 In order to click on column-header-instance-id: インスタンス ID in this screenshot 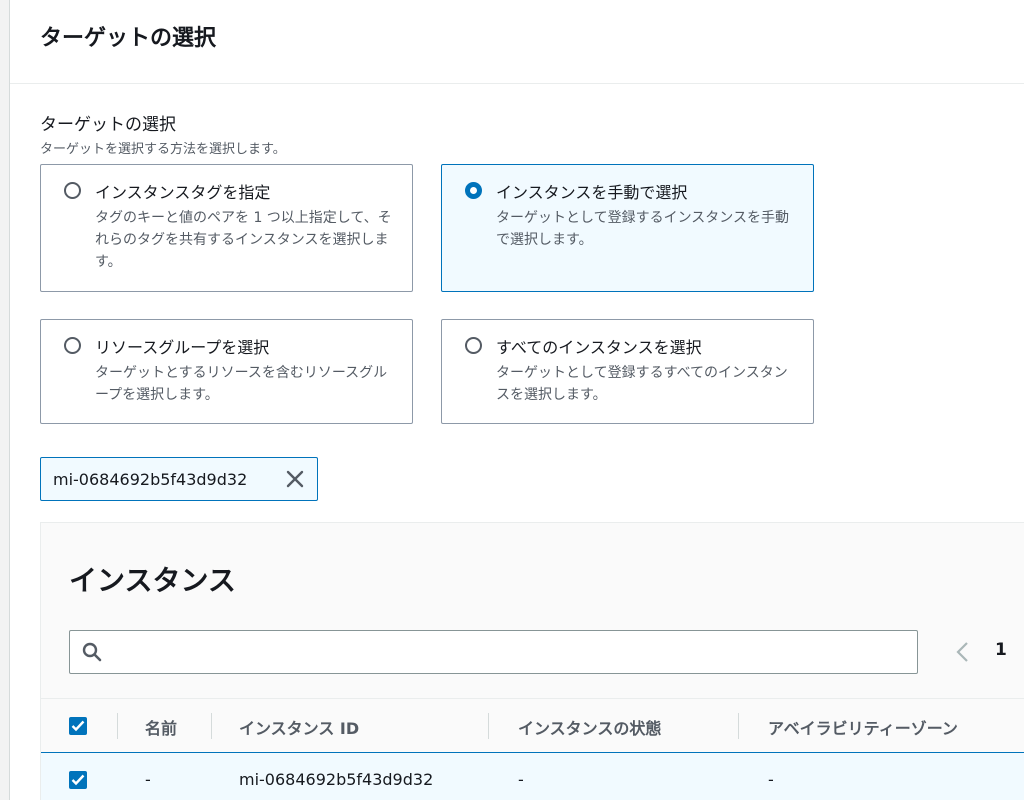, I will do `click(299, 727)`.